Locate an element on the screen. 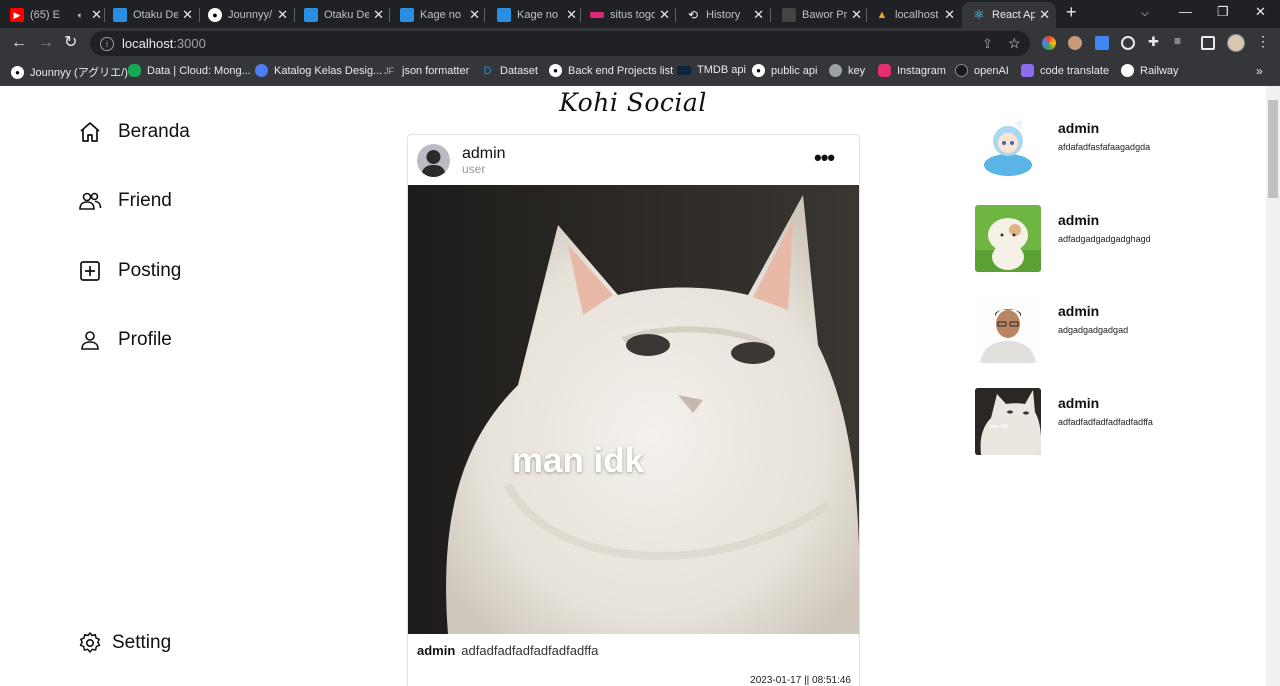  page-scrollbar is located at coordinates (1273, 386).